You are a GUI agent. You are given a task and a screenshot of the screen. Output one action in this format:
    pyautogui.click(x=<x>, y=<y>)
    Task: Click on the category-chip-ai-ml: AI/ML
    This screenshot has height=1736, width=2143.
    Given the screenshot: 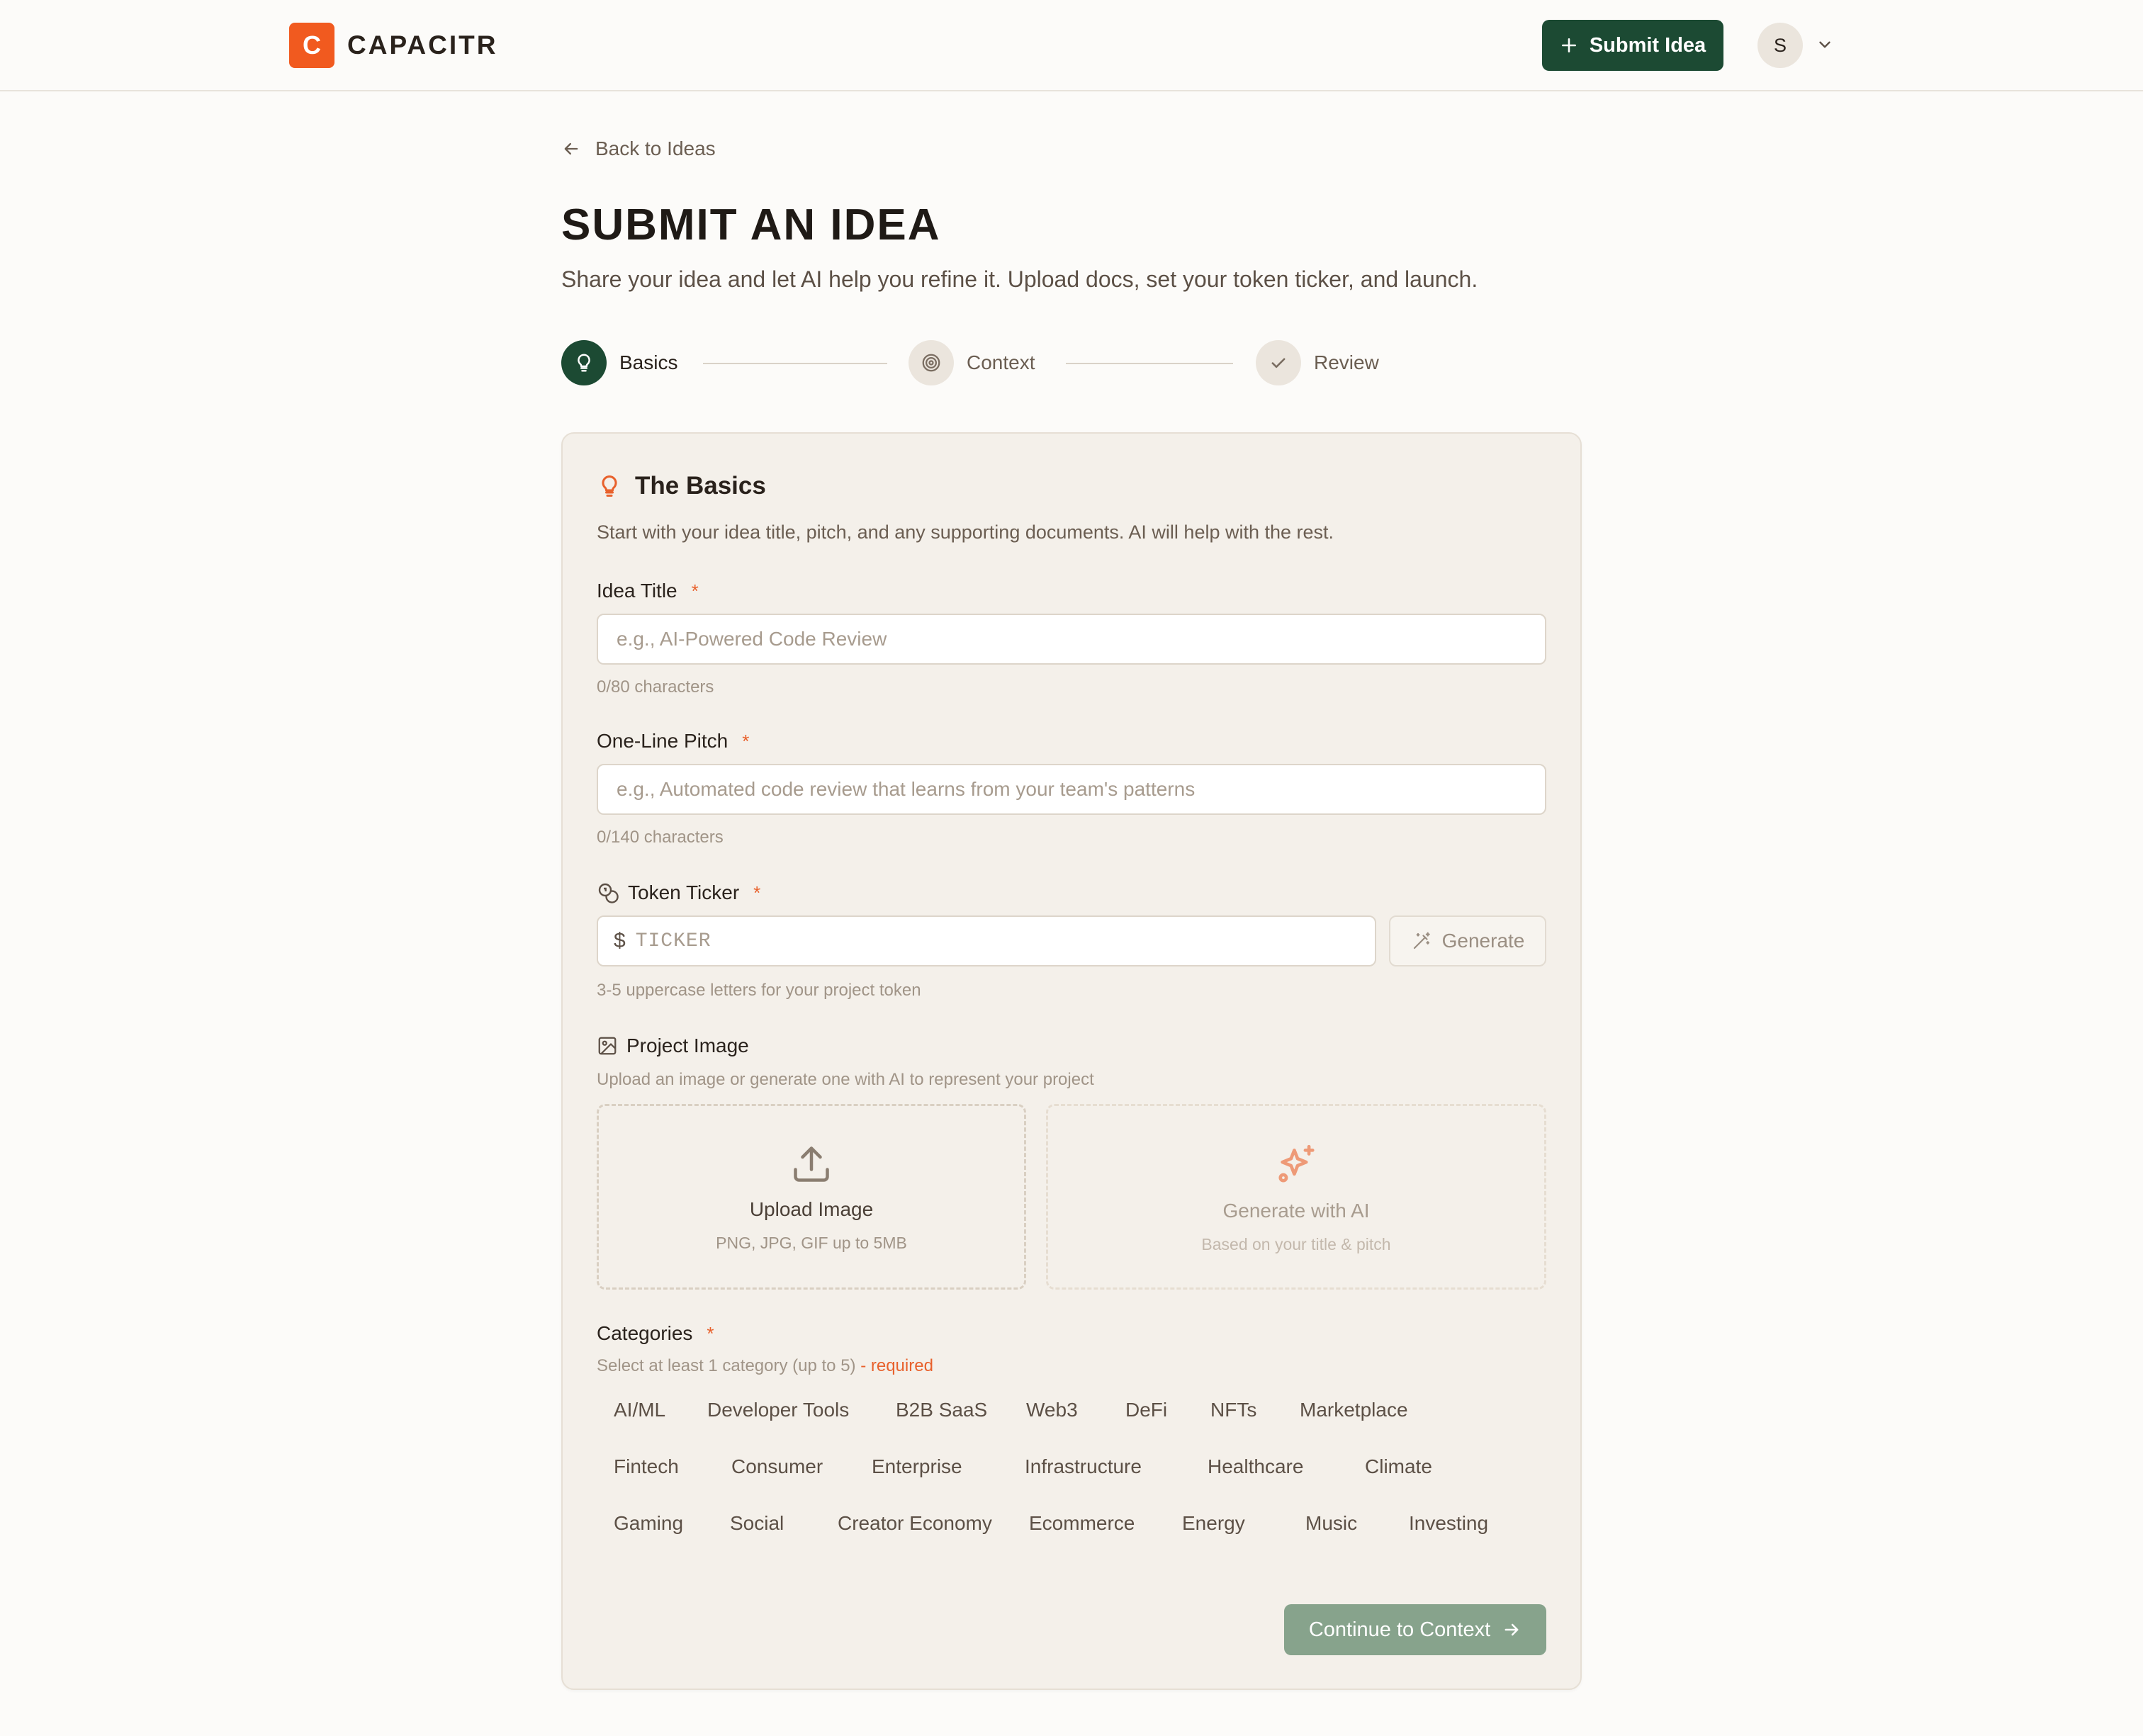 What is the action you would take?
    pyautogui.click(x=639, y=1410)
    